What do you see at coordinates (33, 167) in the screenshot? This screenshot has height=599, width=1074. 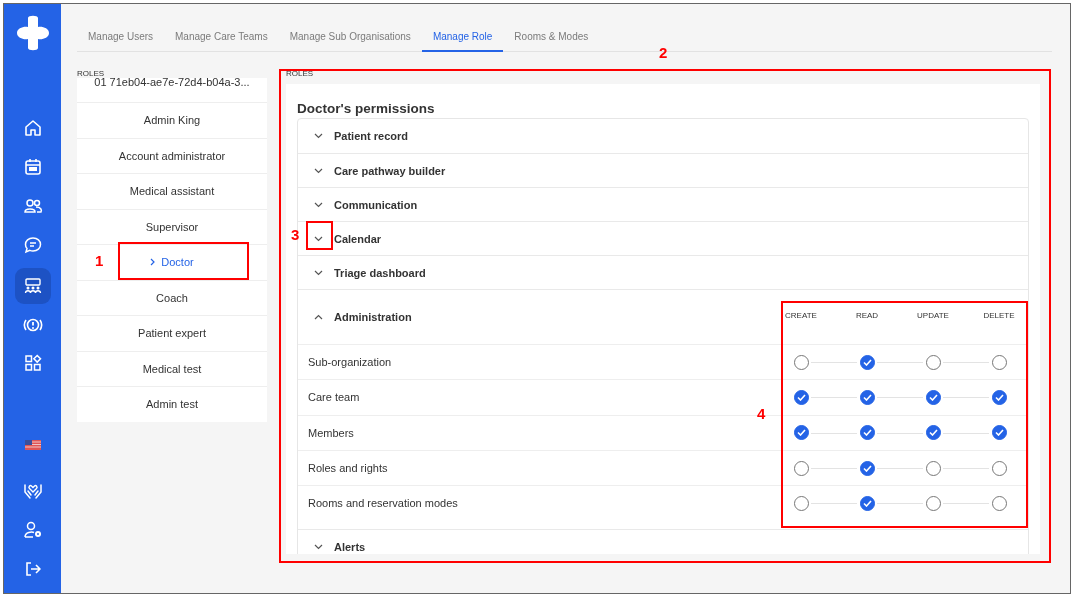 I see `calendar-icon` at bounding box center [33, 167].